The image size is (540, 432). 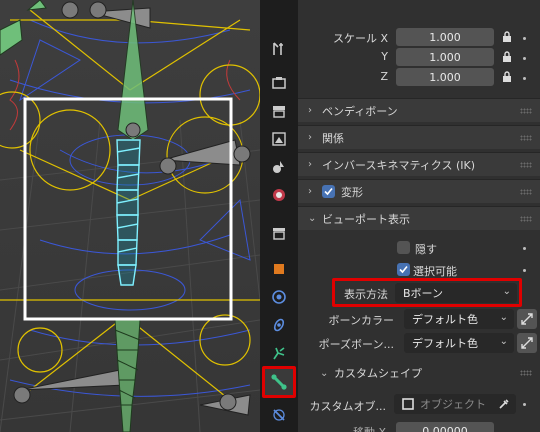 I want to click on tab-render, so click(x=279, y=83).